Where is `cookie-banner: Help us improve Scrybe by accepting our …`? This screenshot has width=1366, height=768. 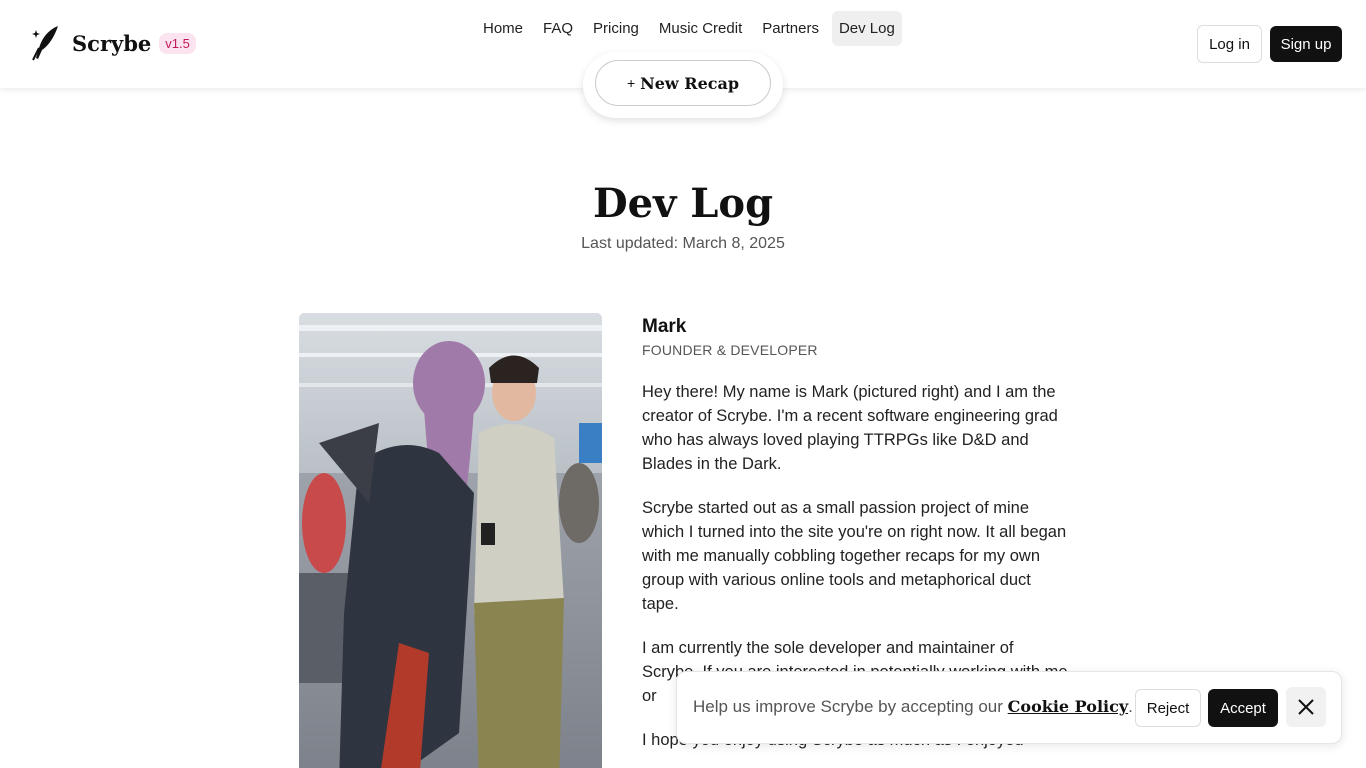
cookie-banner: Help us improve Scrybe by accepting our … is located at coordinates (1009, 707).